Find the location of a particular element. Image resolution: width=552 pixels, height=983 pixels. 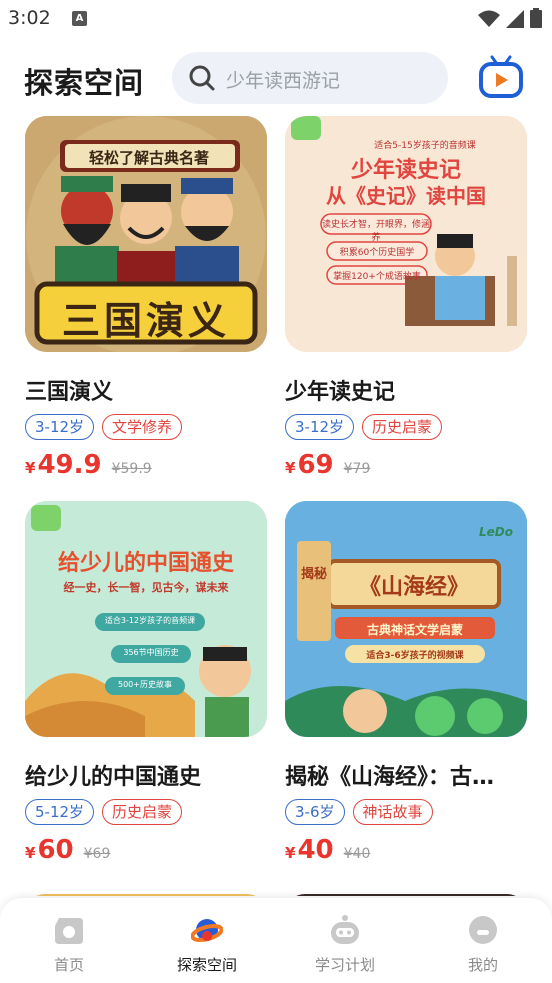

signal-icon is located at coordinates (515, 19).